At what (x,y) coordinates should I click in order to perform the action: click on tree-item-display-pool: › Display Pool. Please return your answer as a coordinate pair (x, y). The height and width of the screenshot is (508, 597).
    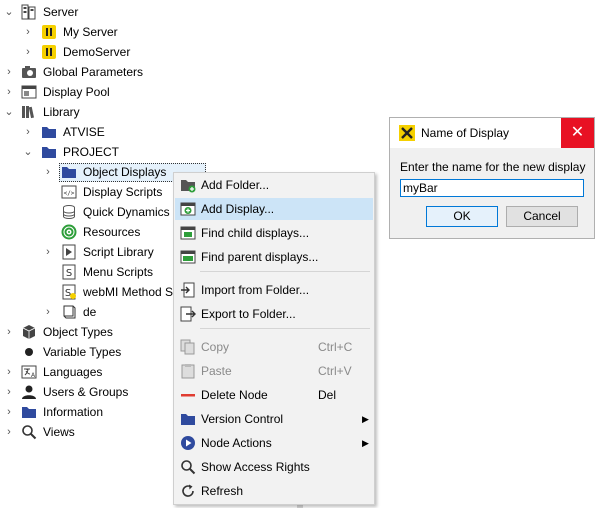
    Looking at the image, I should click on (100, 92).